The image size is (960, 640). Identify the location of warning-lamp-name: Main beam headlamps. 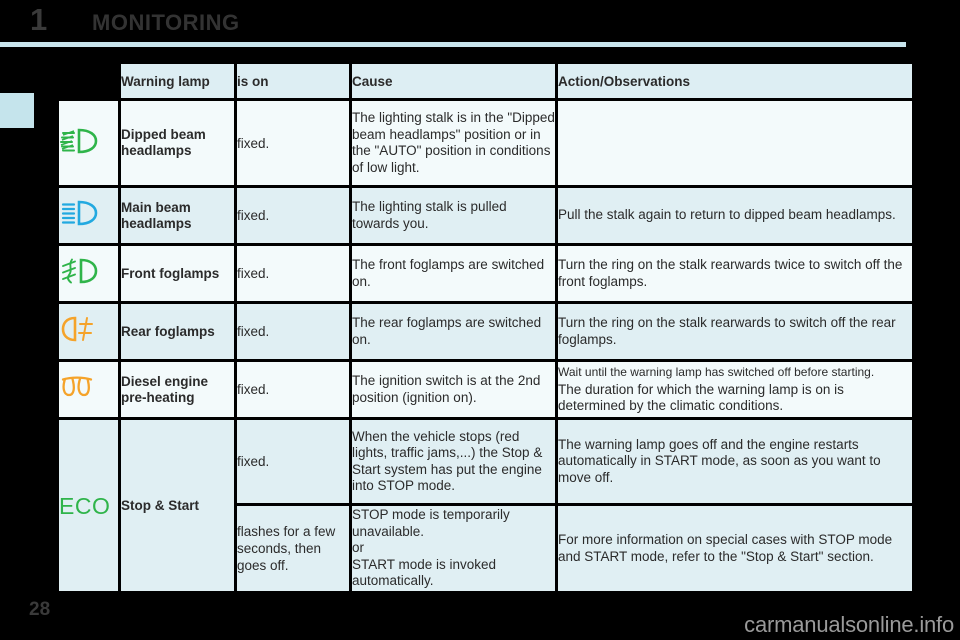
(177, 215).